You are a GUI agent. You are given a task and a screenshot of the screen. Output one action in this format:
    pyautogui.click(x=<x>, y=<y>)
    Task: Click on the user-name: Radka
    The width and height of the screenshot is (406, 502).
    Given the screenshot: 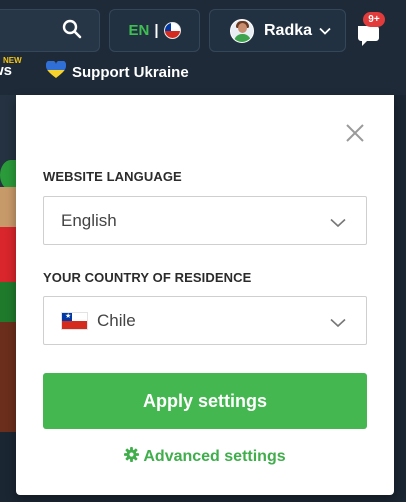 What is the action you would take?
    pyautogui.click(x=288, y=30)
    